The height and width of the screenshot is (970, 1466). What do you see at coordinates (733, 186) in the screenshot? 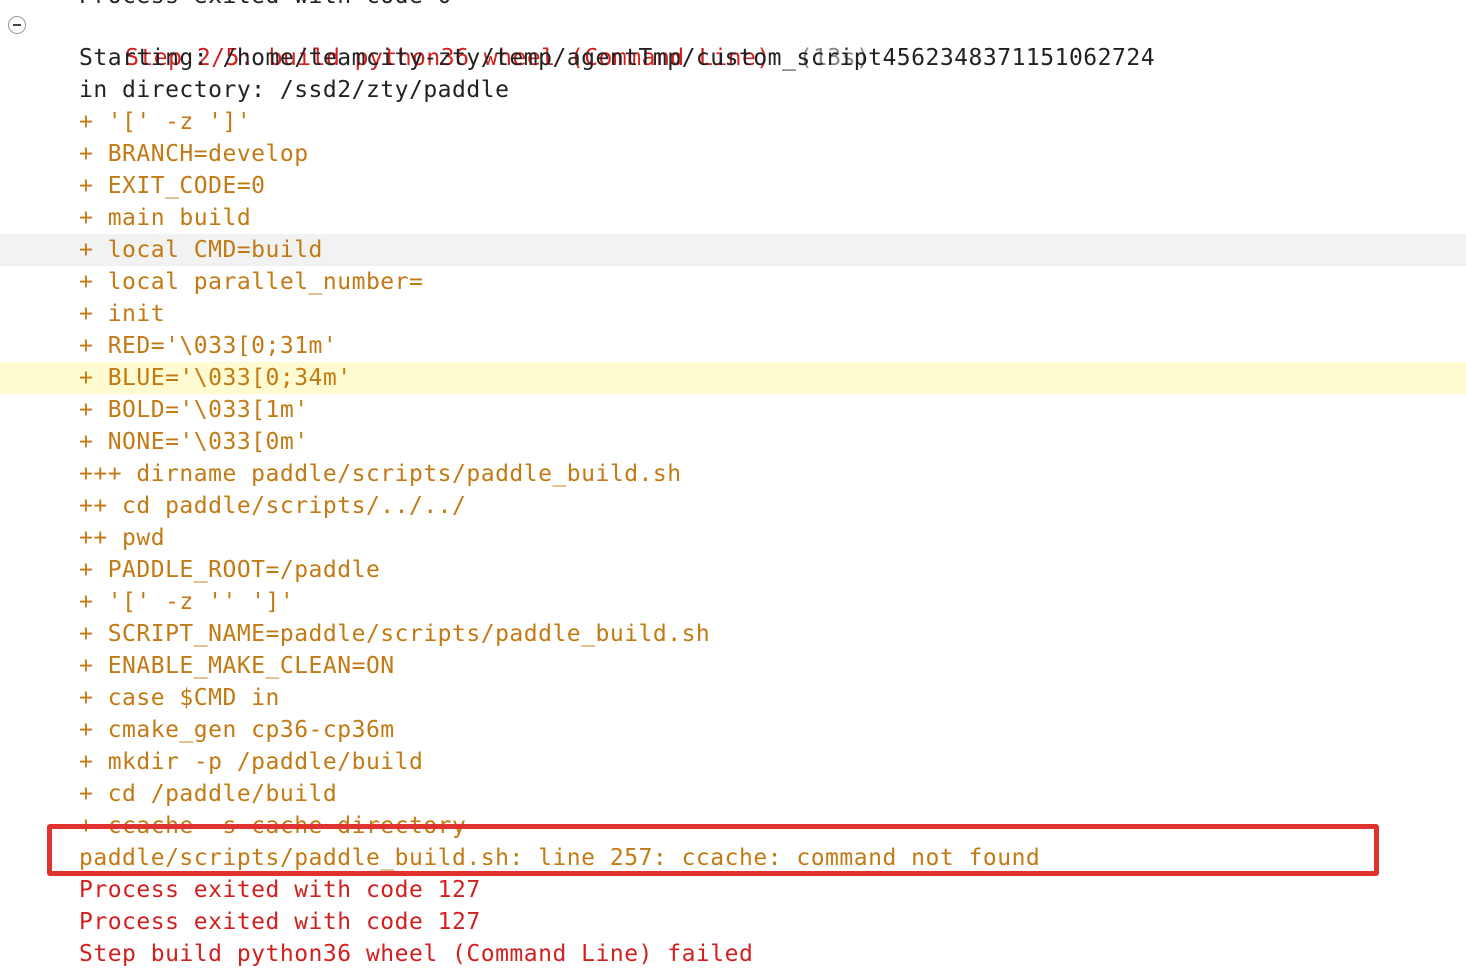
I see `log-line: + EXIT_CODE=0` at bounding box center [733, 186].